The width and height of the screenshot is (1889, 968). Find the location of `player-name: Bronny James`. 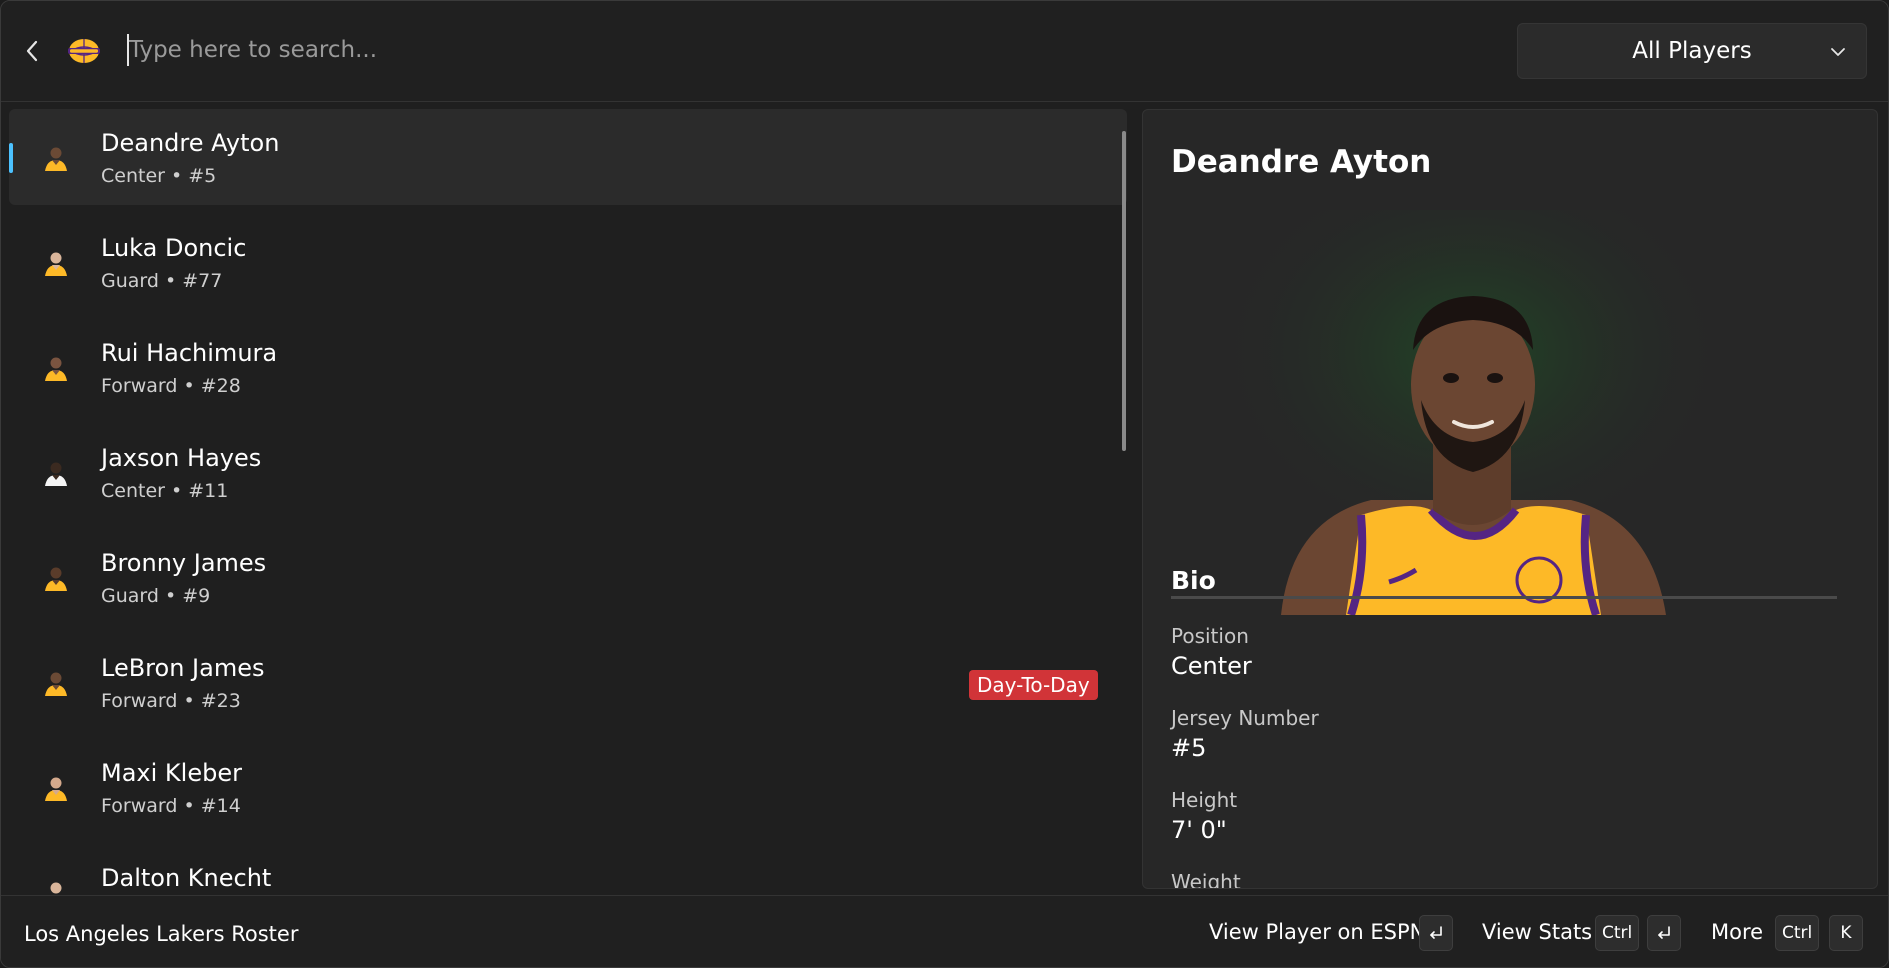

player-name: Bronny James is located at coordinates (184, 563).